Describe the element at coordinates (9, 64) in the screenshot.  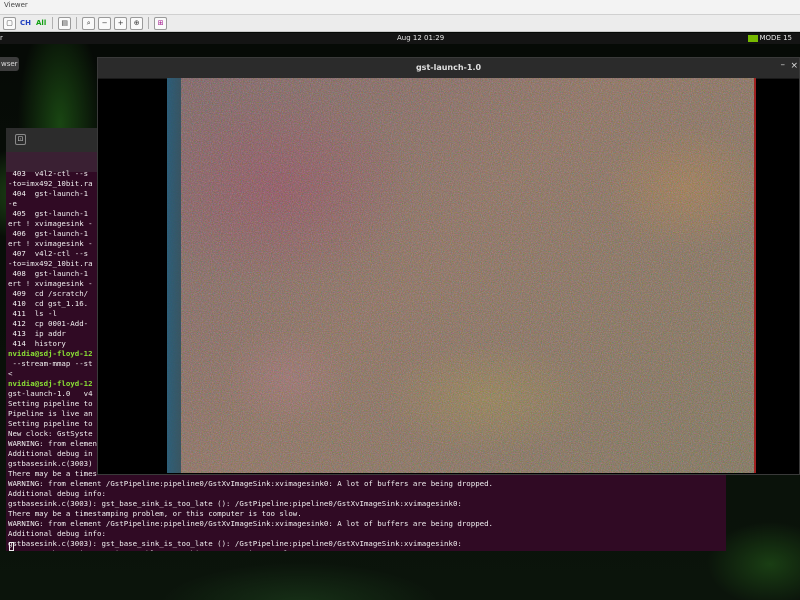
I see `browser-taskbar-item: wser` at that location.